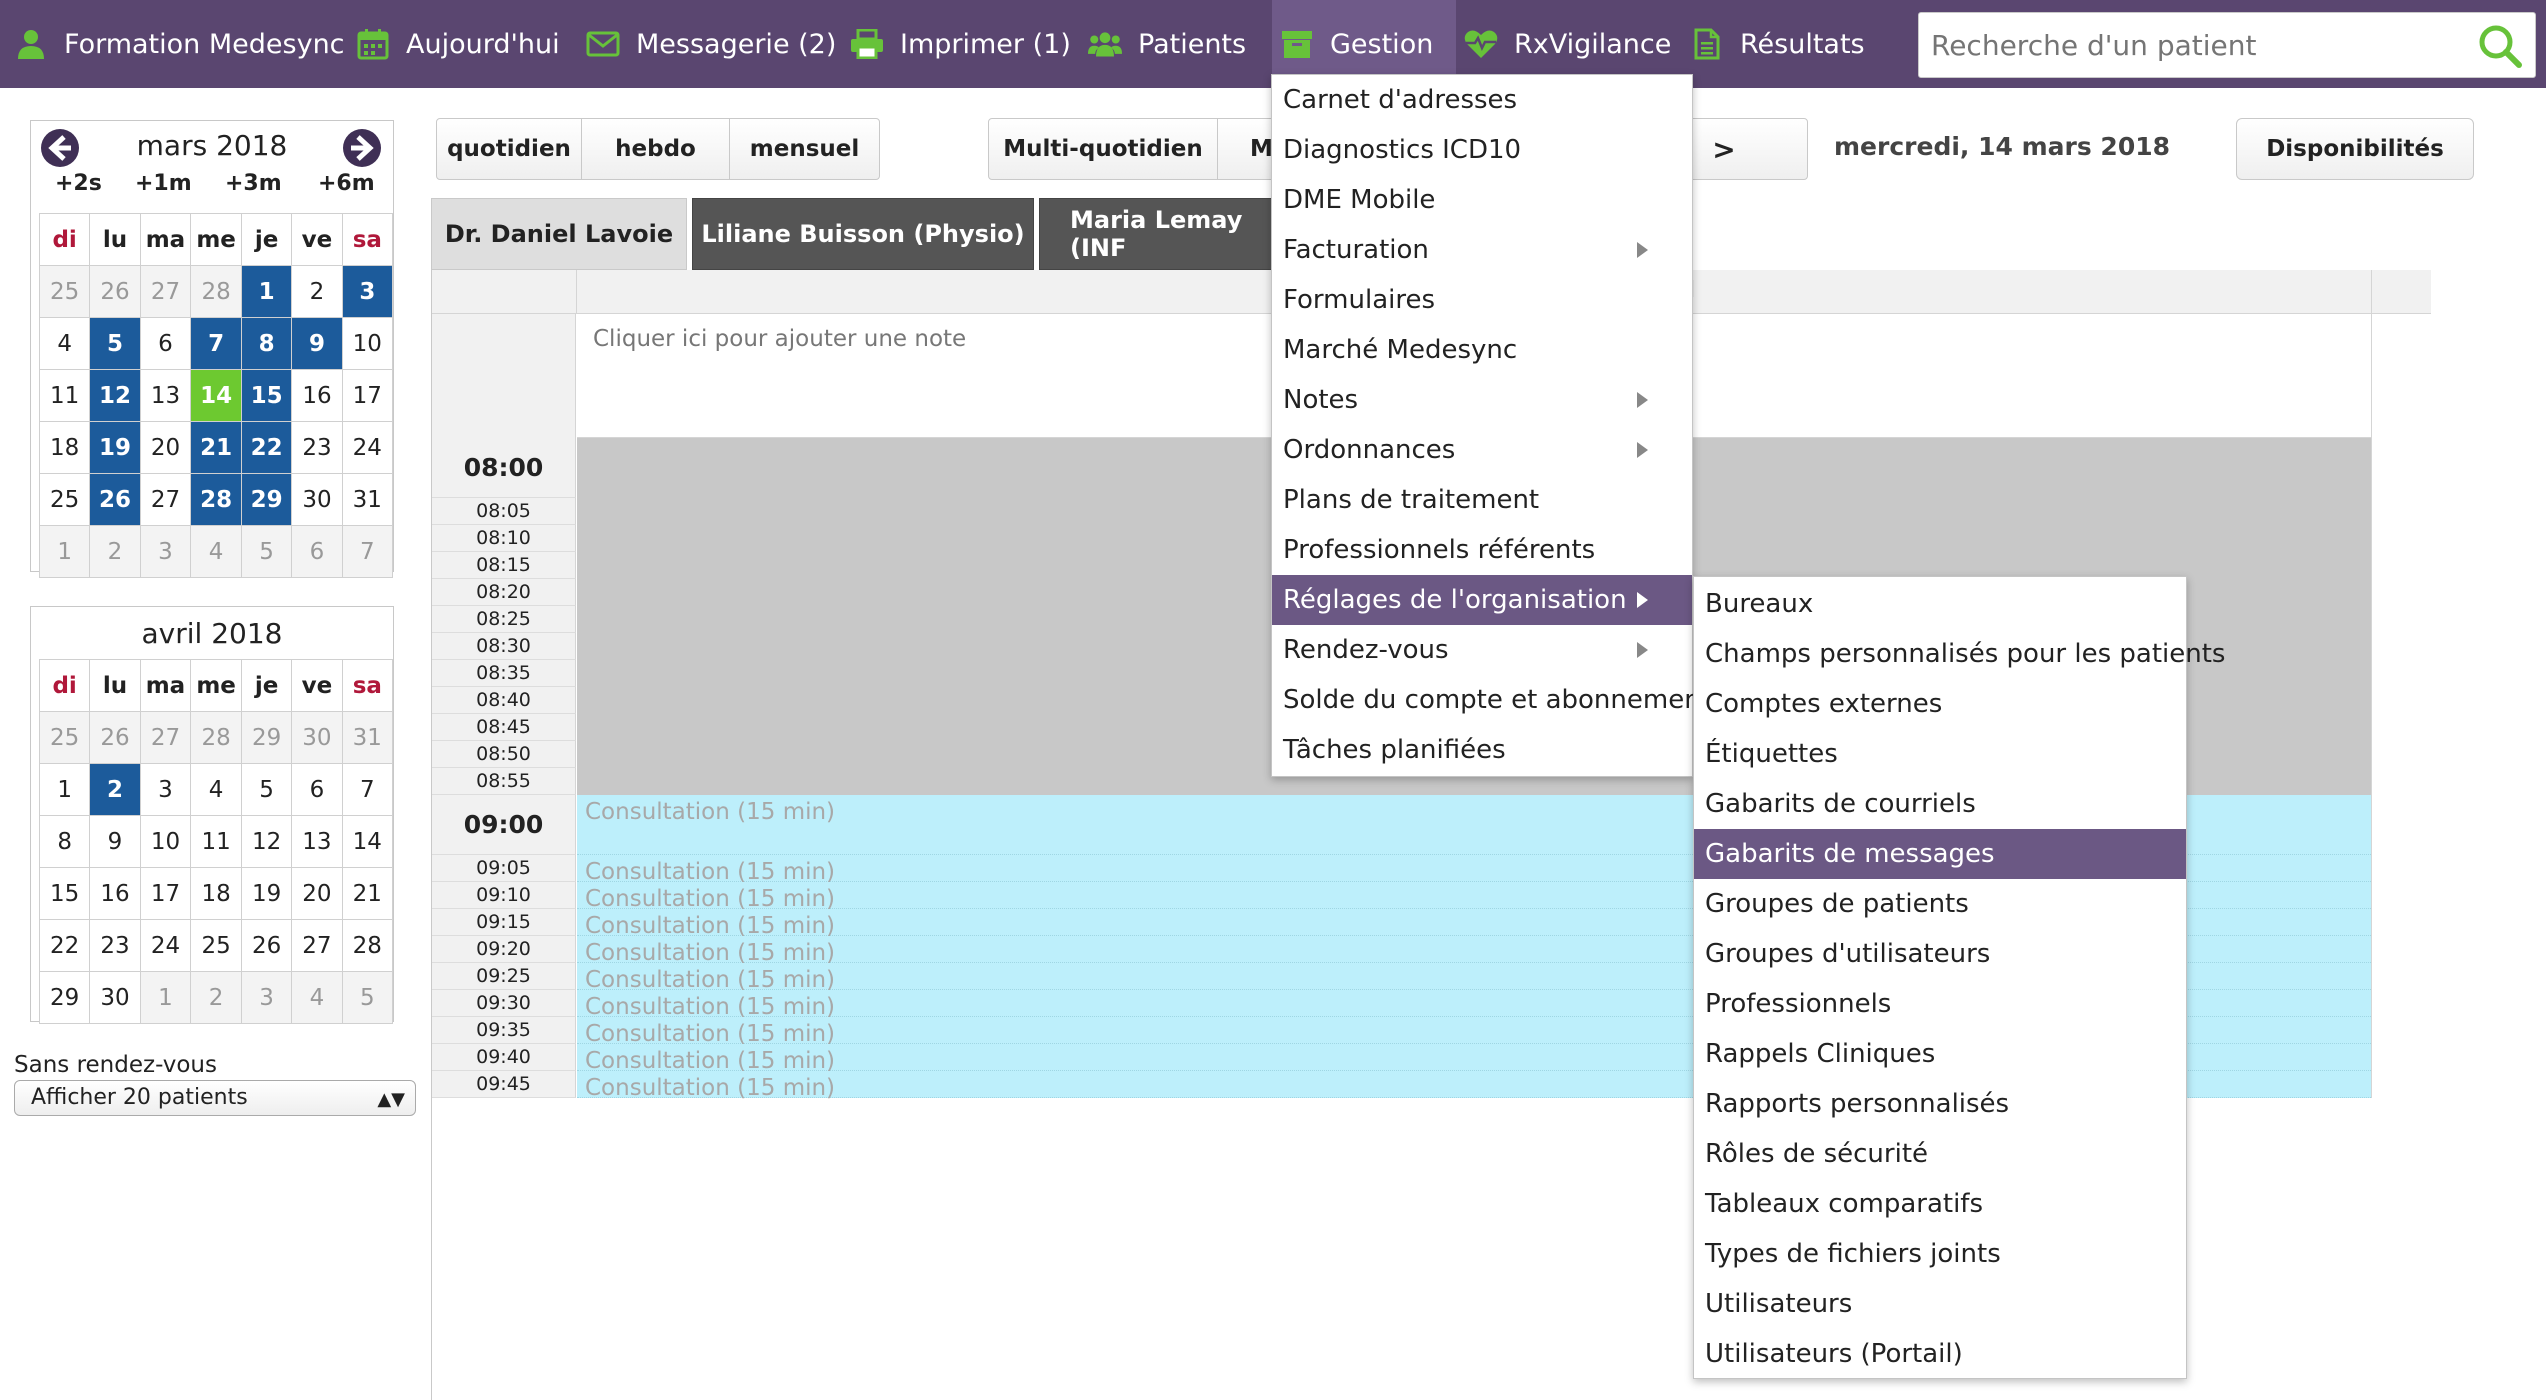  I want to click on menu-item: Rôles de sécurité, so click(1940, 1154).